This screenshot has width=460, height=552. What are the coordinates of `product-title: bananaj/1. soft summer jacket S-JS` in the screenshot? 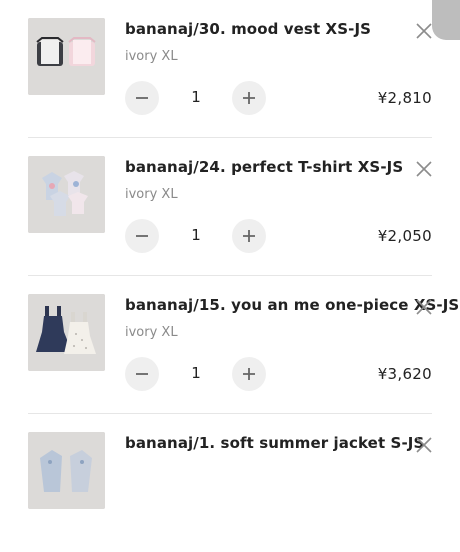 It's located at (274, 443).